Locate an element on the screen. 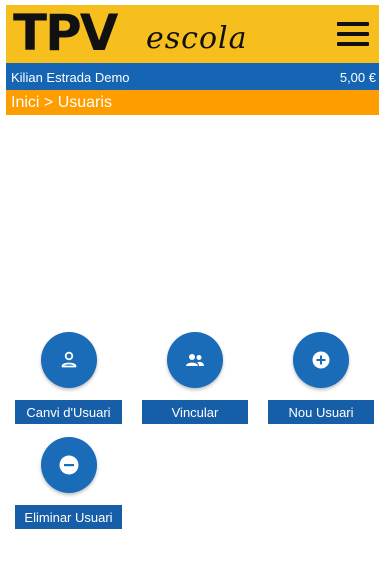  logo-script-text: escola is located at coordinates (197, 38).